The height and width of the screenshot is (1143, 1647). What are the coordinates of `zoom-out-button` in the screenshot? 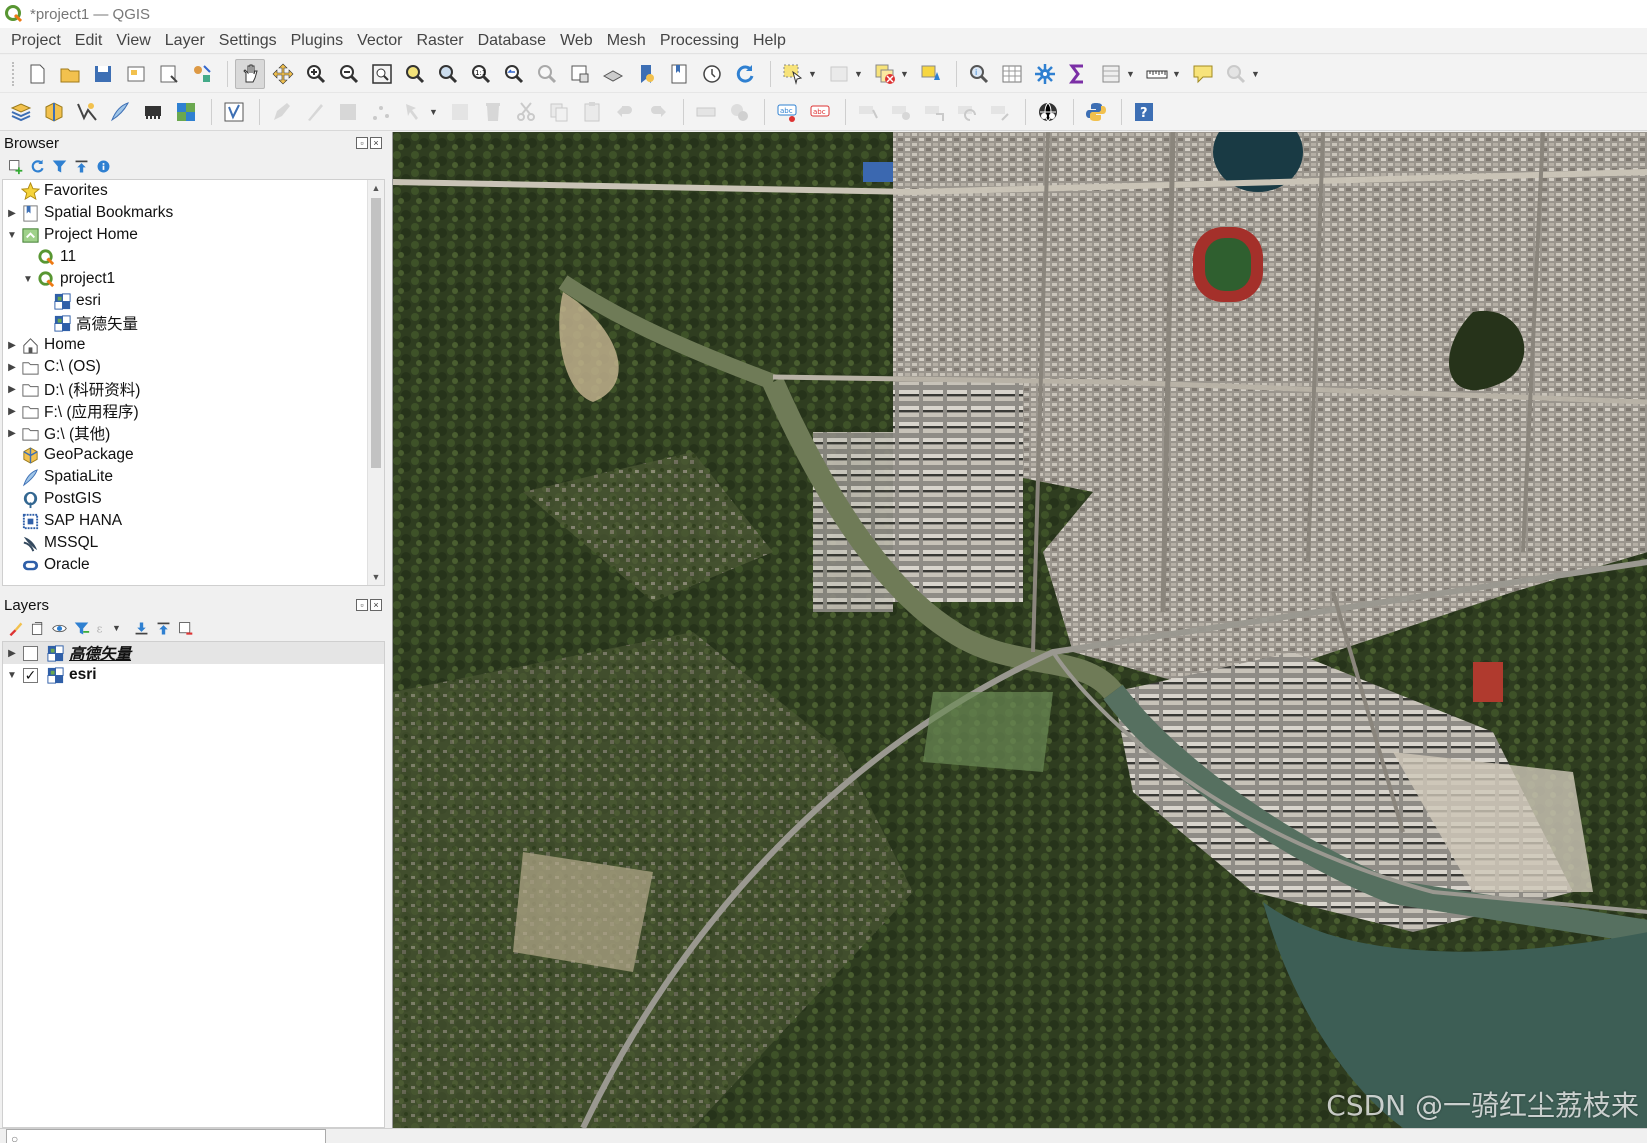 It's located at (349, 74).